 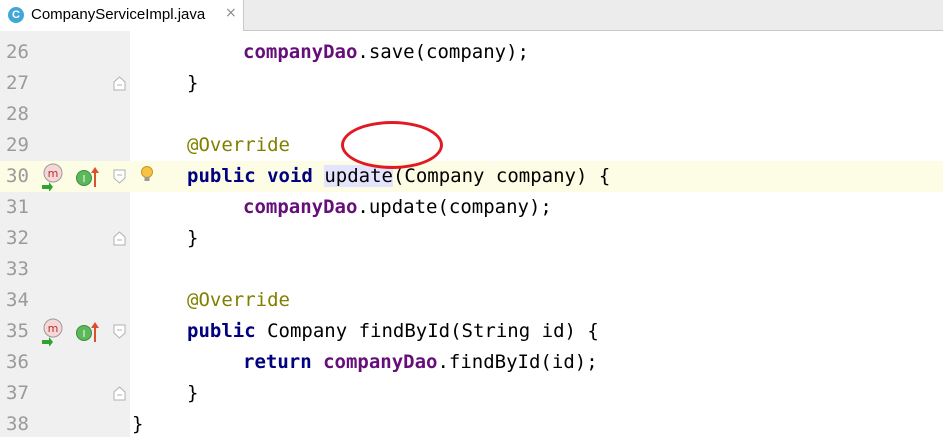 I want to click on code-line: 31 companyDao.update(company);, so click(x=471, y=207).